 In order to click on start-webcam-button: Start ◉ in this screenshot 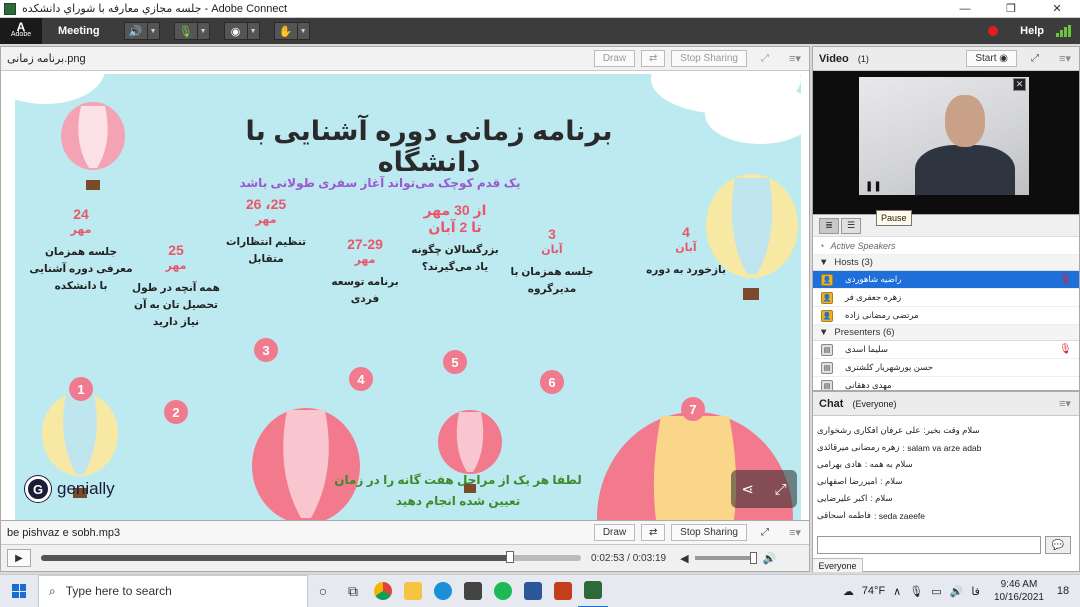, I will do `click(991, 58)`.